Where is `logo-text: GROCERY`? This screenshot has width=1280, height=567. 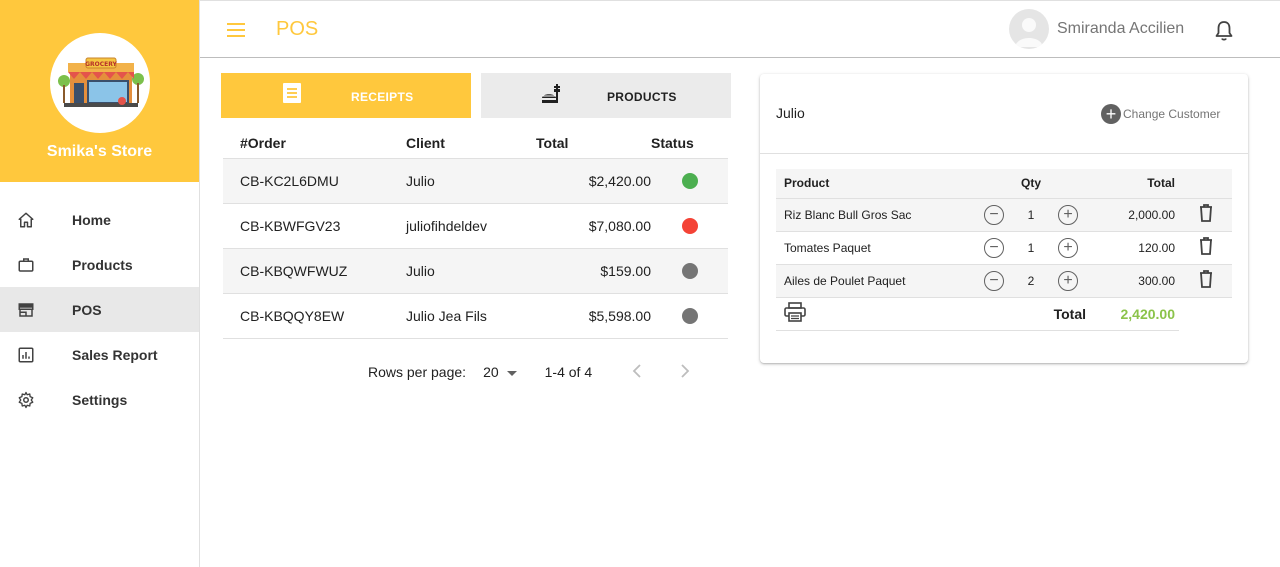
logo-text: GROCERY is located at coordinates (101, 64).